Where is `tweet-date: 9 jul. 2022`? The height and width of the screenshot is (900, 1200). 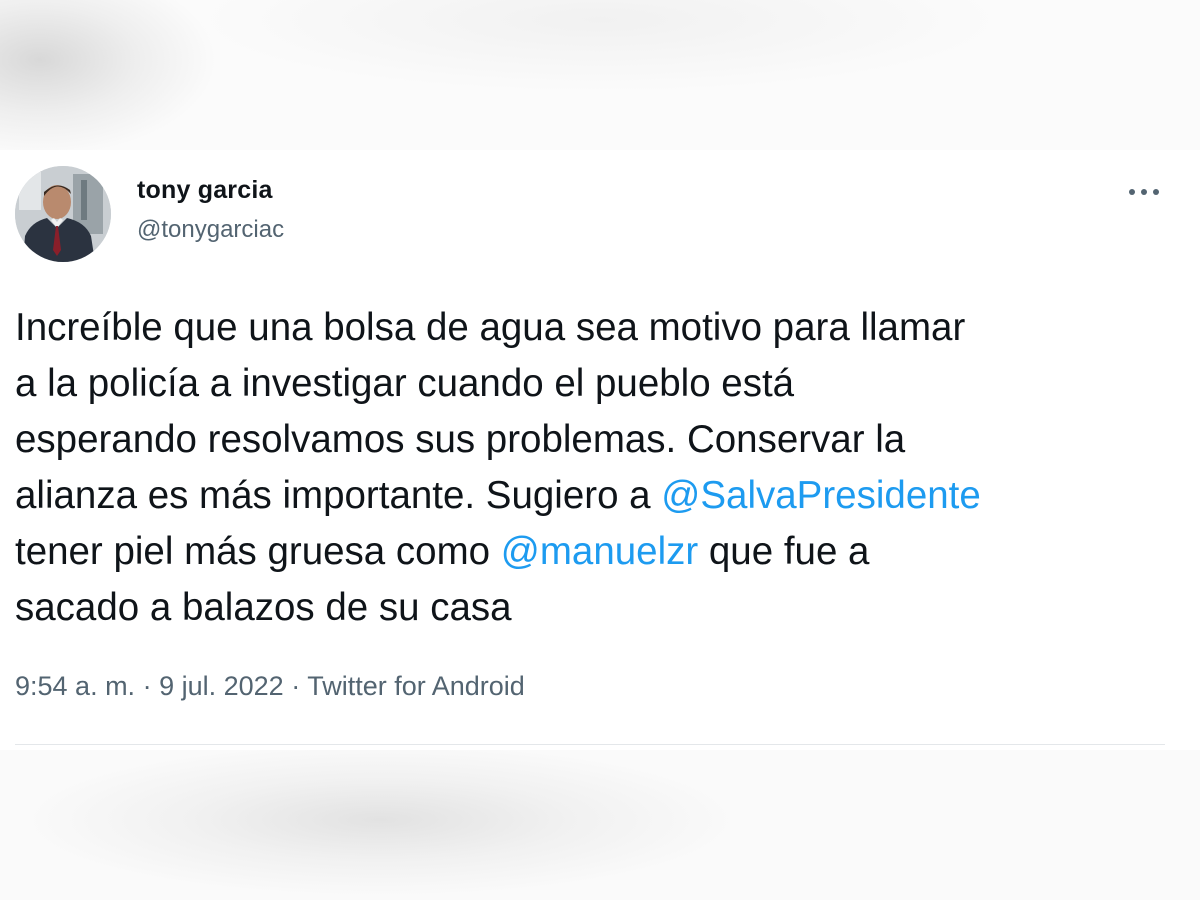
tweet-date: 9 jul. 2022 is located at coordinates (221, 686).